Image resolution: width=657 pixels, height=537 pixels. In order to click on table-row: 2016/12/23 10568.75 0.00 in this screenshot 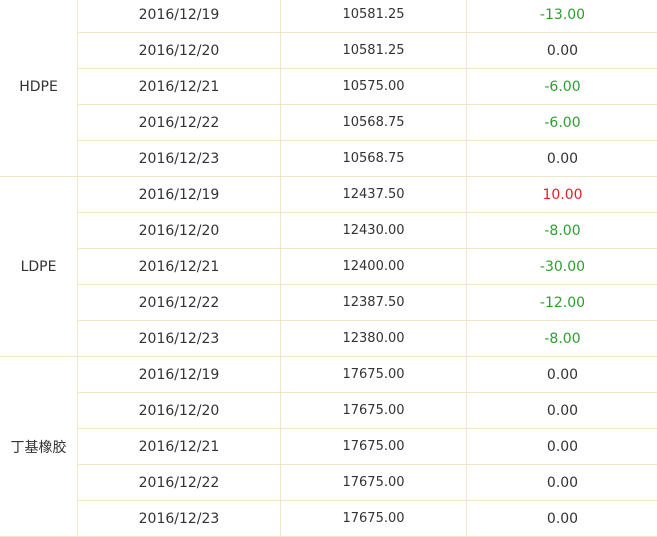, I will do `click(328, 159)`.